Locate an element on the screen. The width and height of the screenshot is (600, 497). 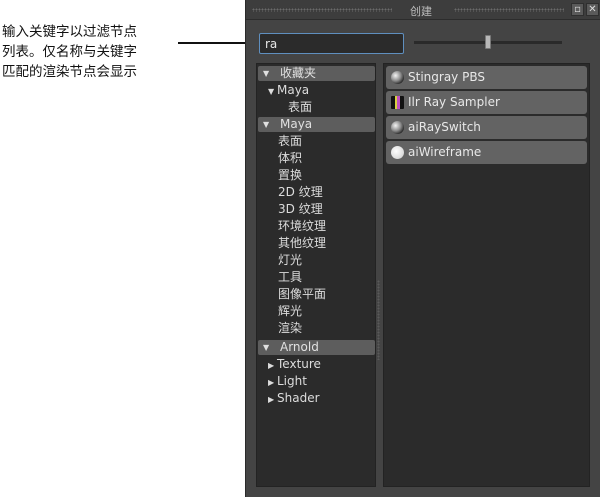
category-arnold: ▼ Arnold is located at coordinates (316, 347).